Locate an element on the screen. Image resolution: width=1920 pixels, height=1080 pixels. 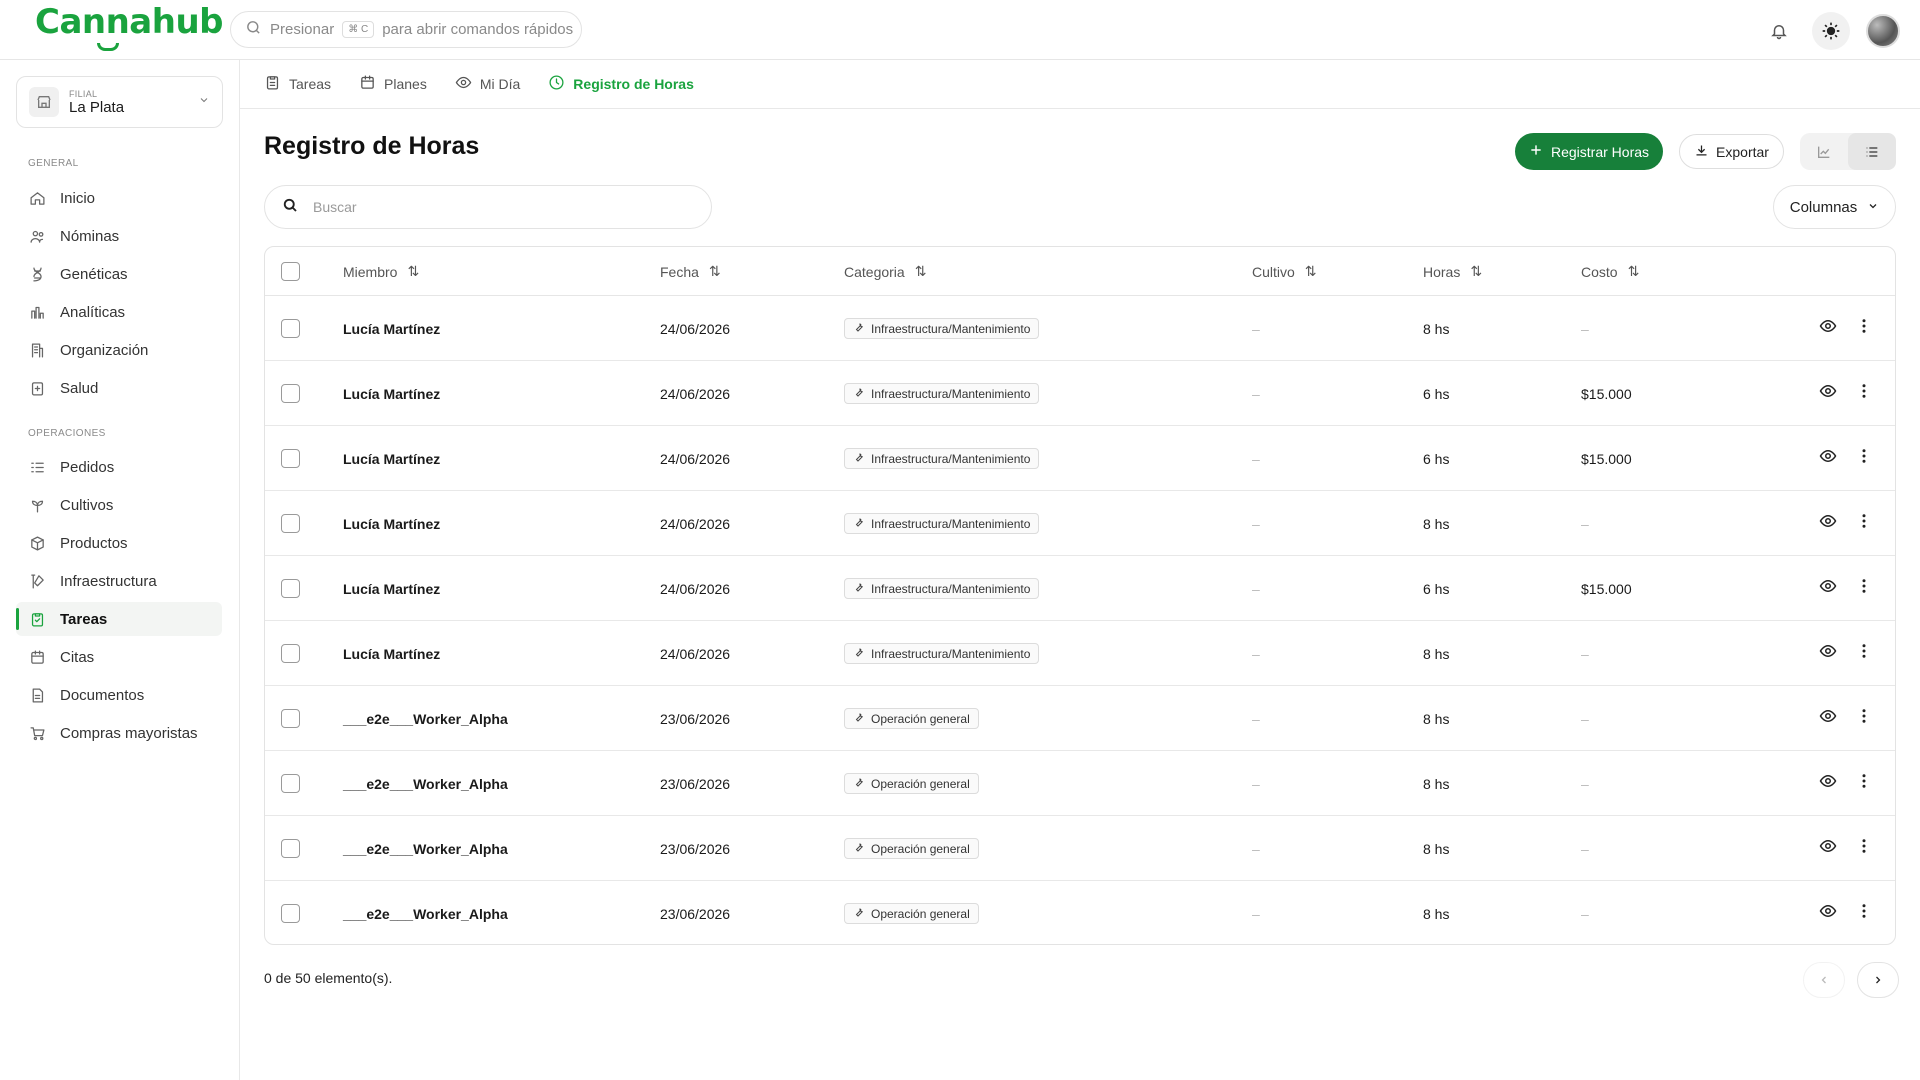
sidebar-item-salud: Salud is located at coordinates (119, 388).